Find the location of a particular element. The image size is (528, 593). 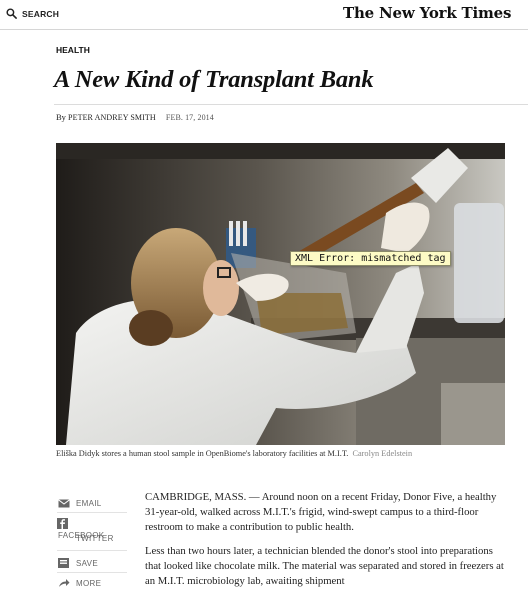

section-label: HEALTH is located at coordinates (73, 50).